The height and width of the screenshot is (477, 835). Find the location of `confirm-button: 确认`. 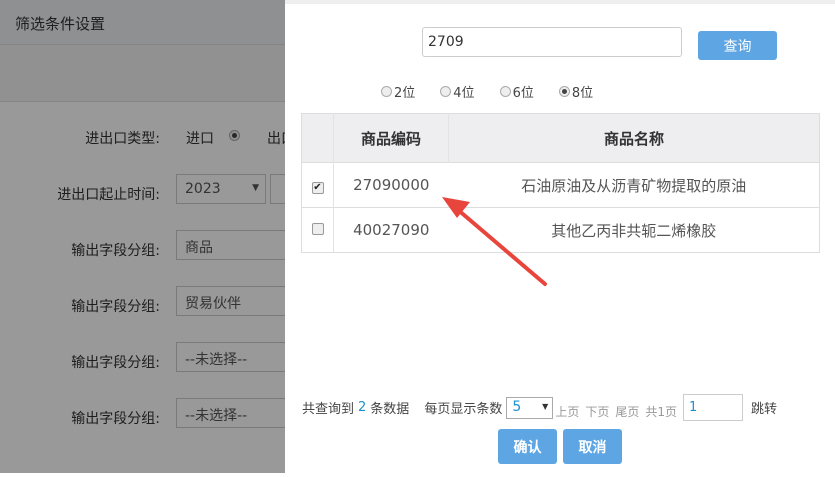

confirm-button: 确认 is located at coordinates (527, 446).